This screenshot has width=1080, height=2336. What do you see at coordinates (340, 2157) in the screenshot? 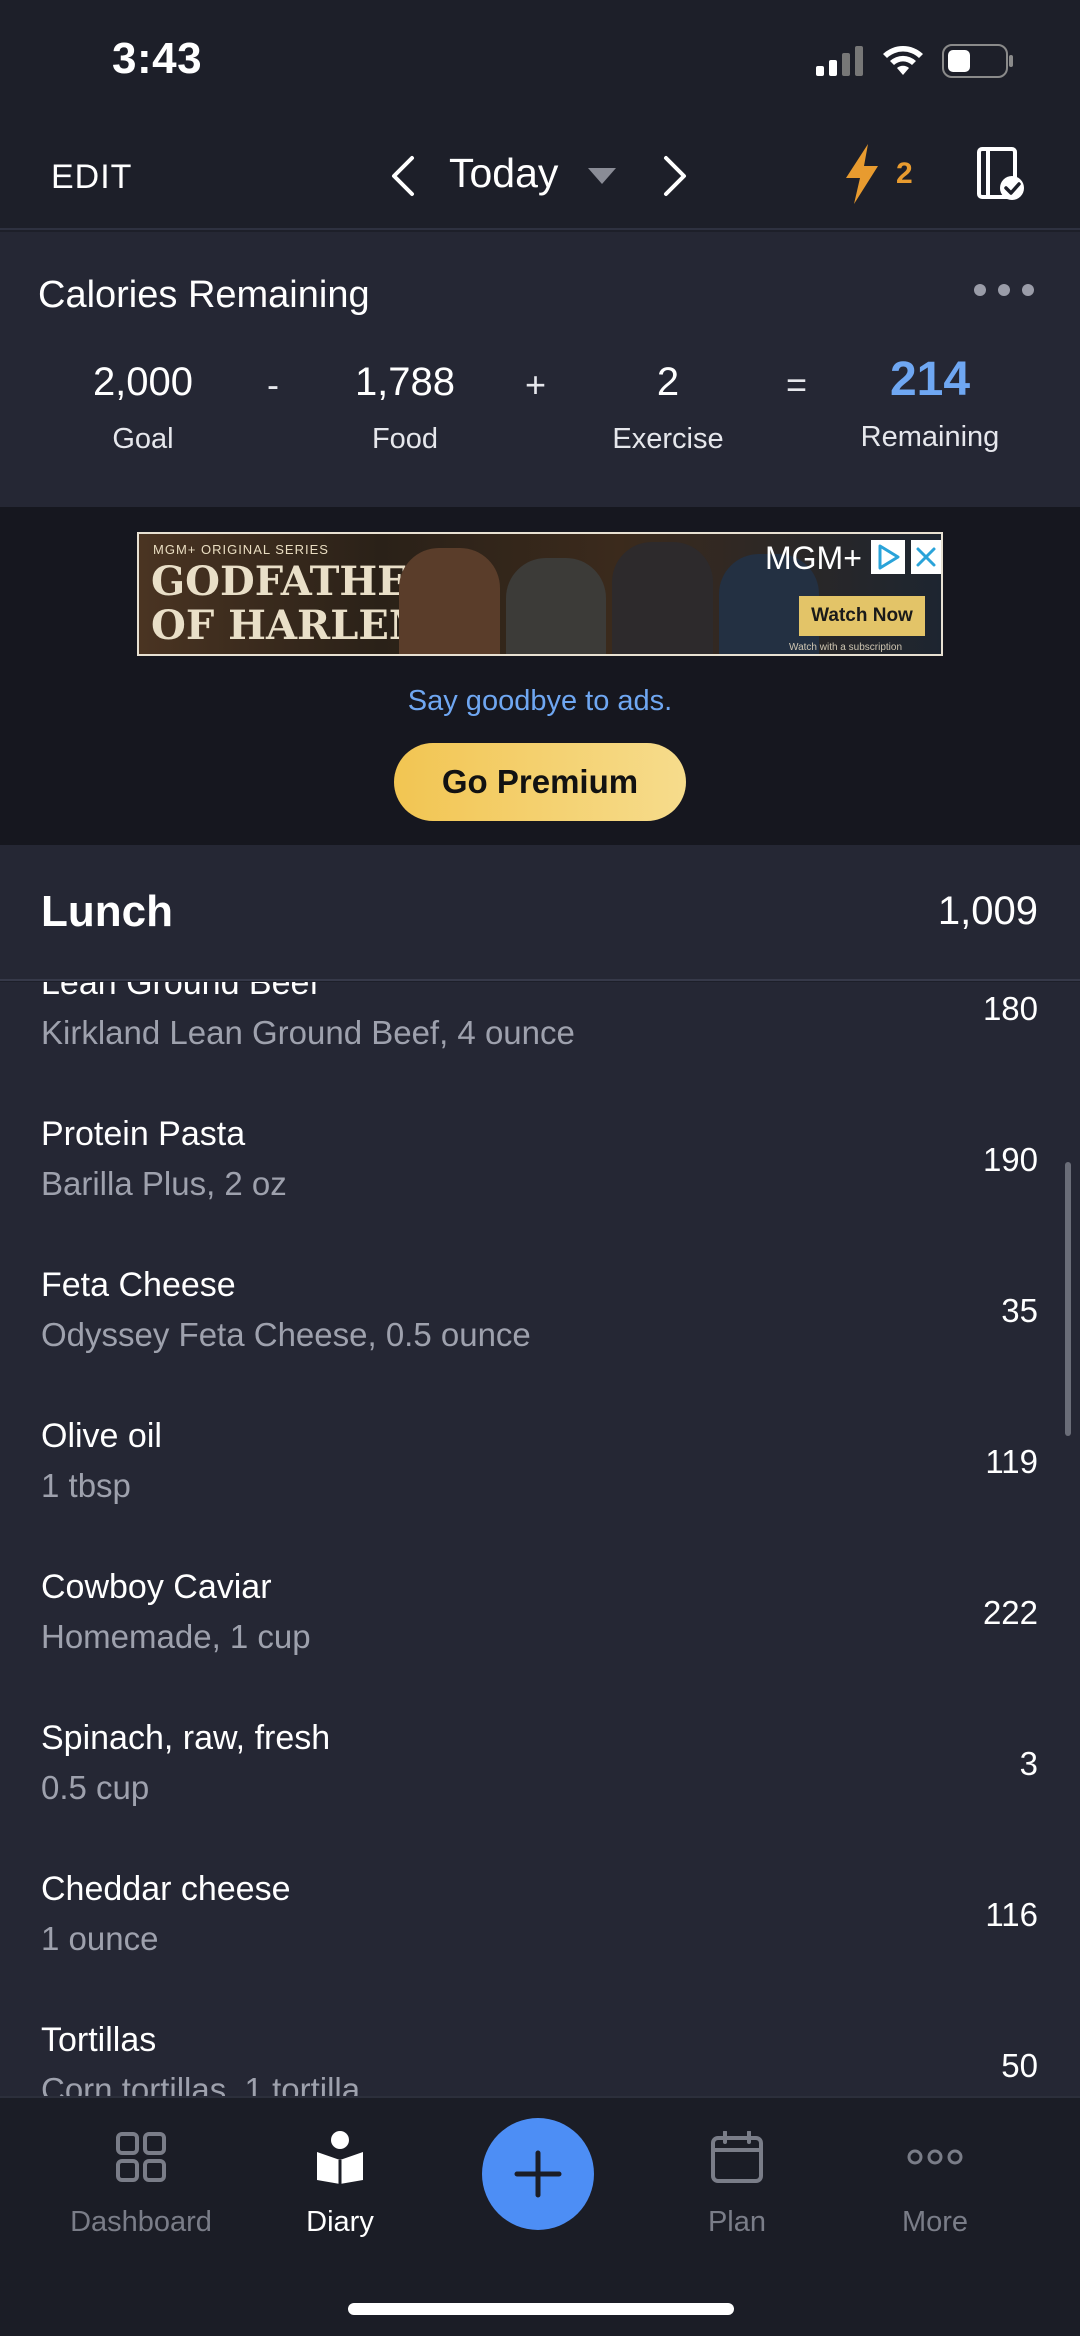
I see `diary-book-icon` at bounding box center [340, 2157].